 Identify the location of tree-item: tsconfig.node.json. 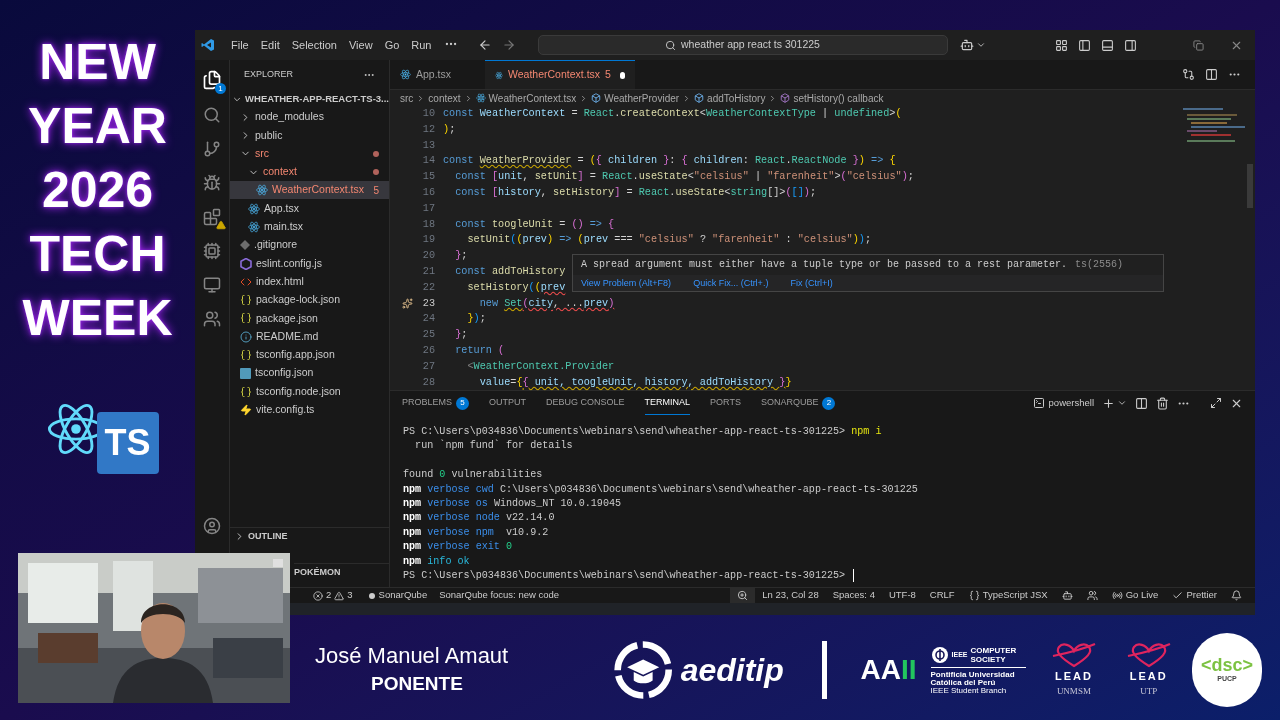
(309, 391).